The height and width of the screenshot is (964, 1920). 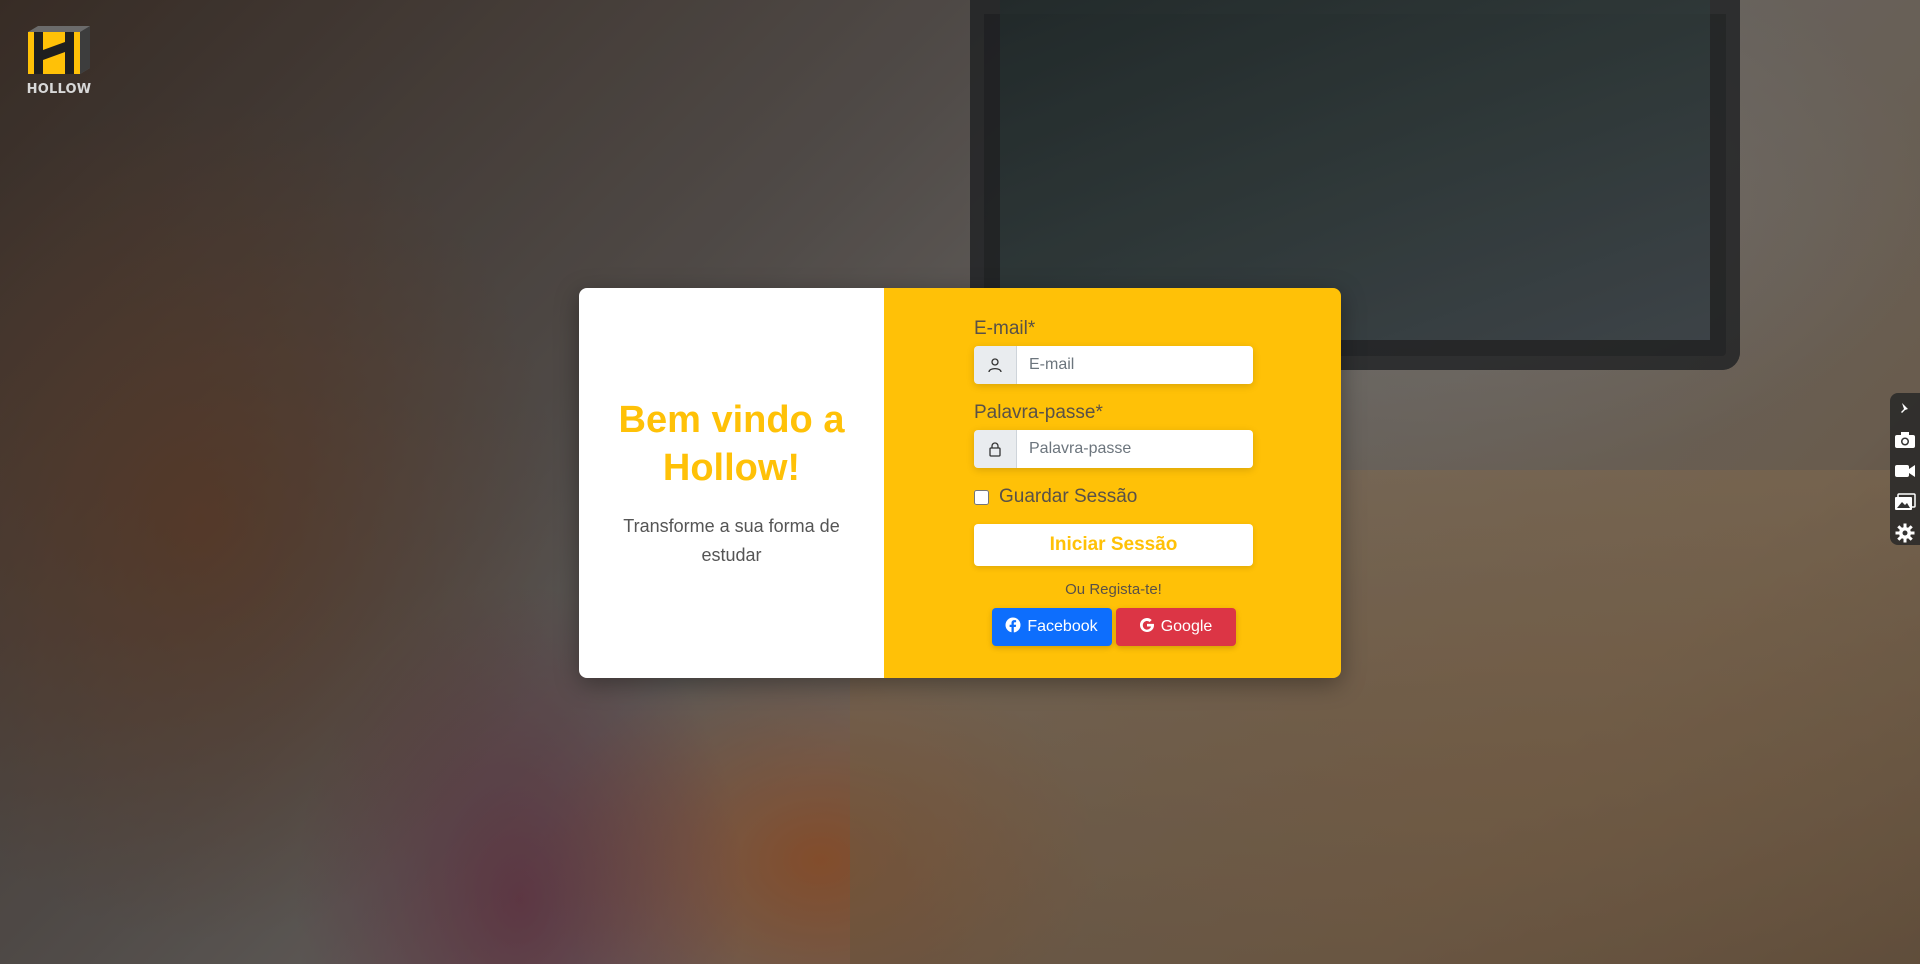 I want to click on email-label: E-mail*, so click(x=1005, y=328).